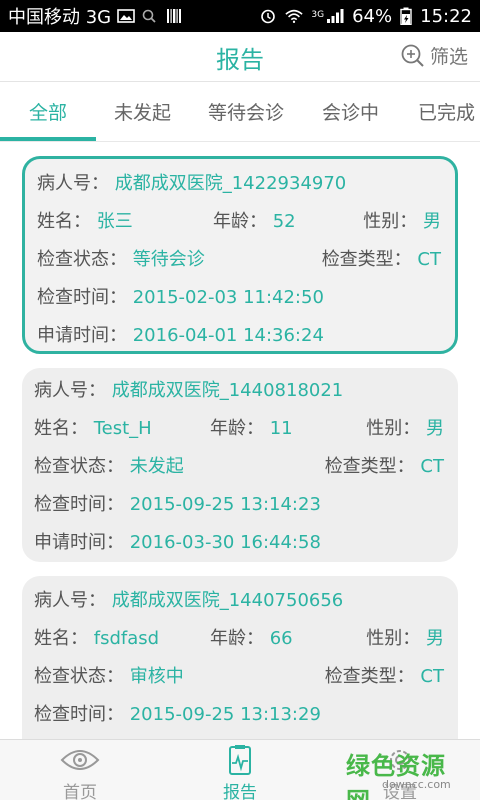  What do you see at coordinates (156, 676) in the screenshot?
I see `check-status-value: 审核中` at bounding box center [156, 676].